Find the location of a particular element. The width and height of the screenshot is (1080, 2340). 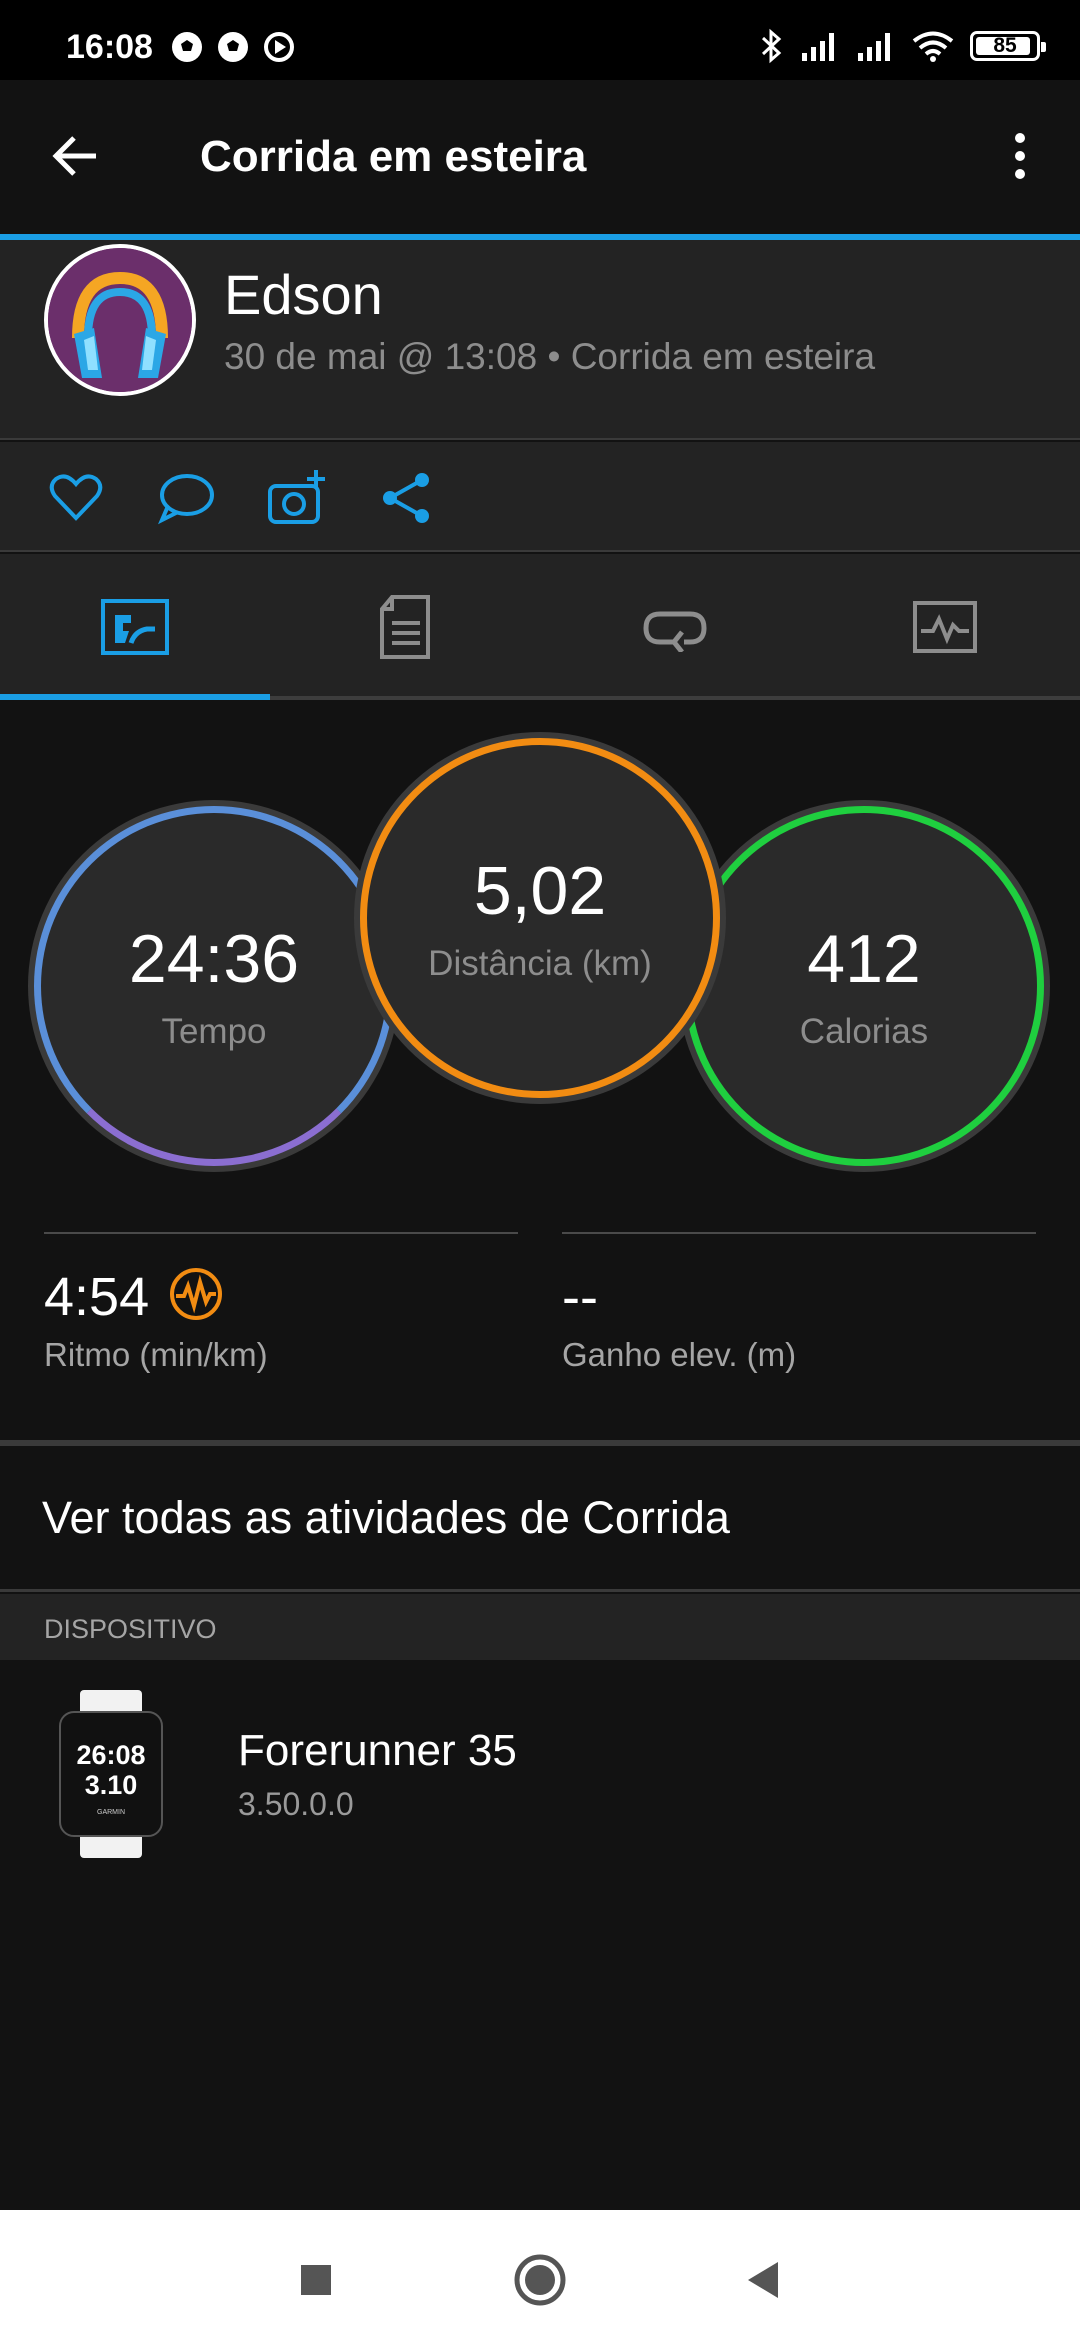

pace-value: 4:54 is located at coordinates (97, 1297).